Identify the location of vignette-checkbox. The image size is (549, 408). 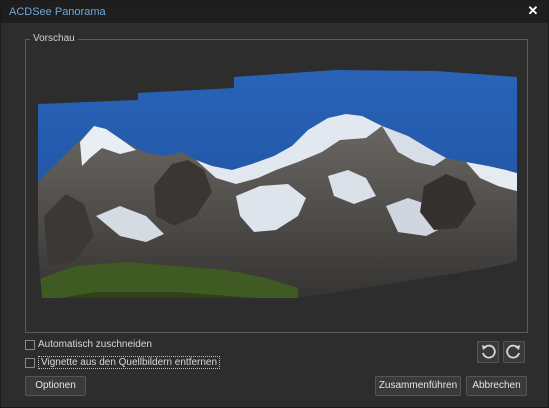
(30, 362).